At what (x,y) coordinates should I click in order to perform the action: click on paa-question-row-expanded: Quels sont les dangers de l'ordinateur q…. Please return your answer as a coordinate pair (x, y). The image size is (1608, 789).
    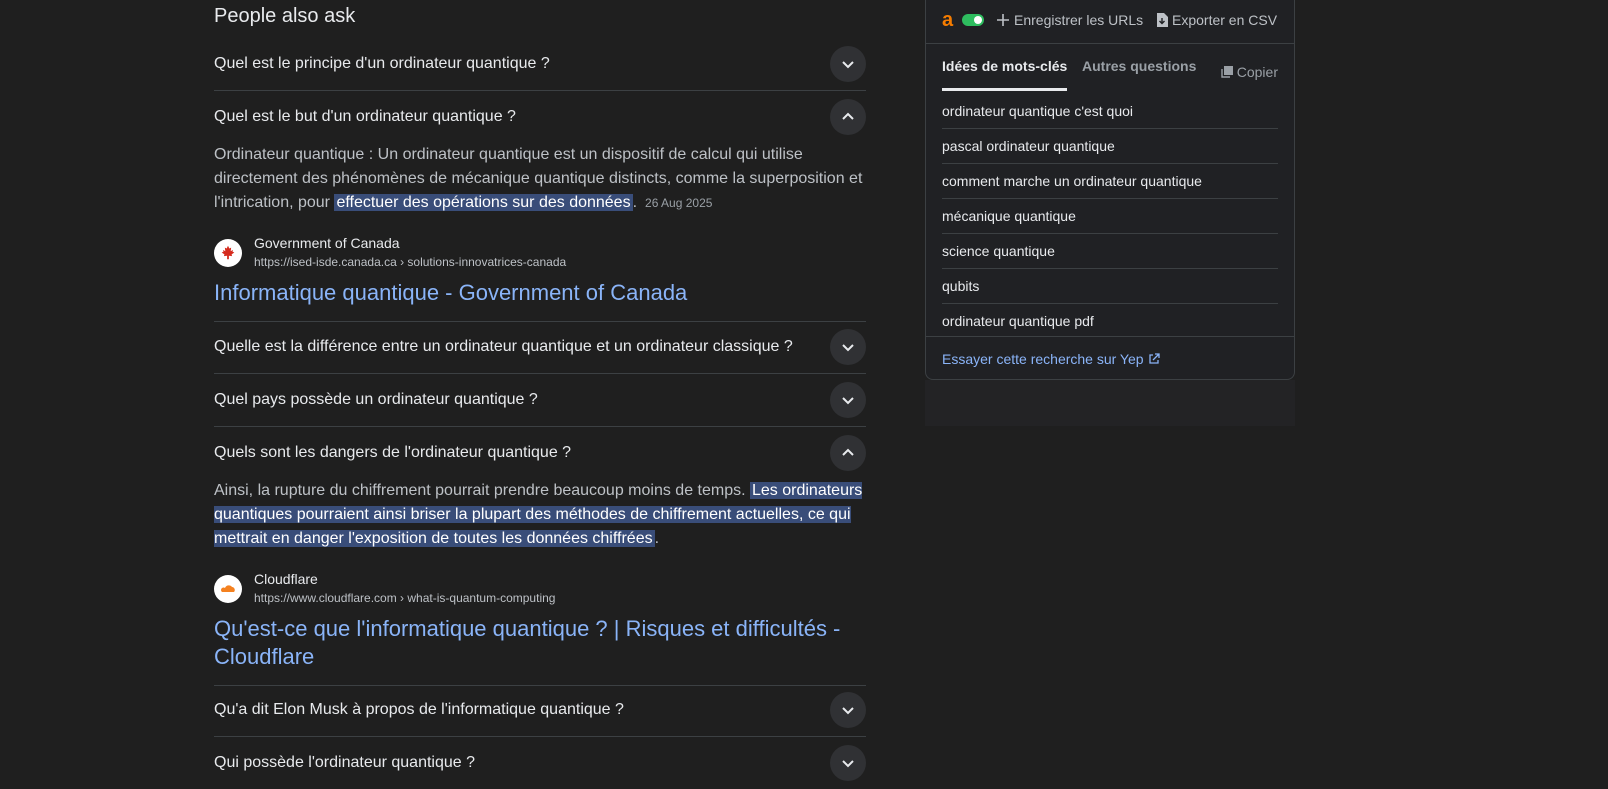
    Looking at the image, I should click on (540, 556).